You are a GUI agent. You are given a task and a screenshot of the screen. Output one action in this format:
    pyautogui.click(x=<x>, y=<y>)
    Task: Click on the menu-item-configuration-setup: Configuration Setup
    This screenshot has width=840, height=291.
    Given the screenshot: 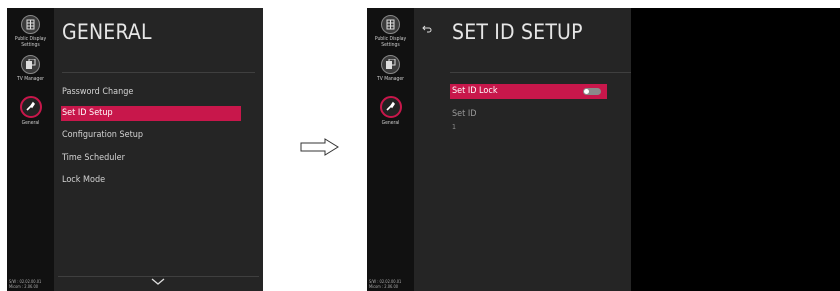 What is the action you would take?
    pyautogui.click(x=102, y=135)
    